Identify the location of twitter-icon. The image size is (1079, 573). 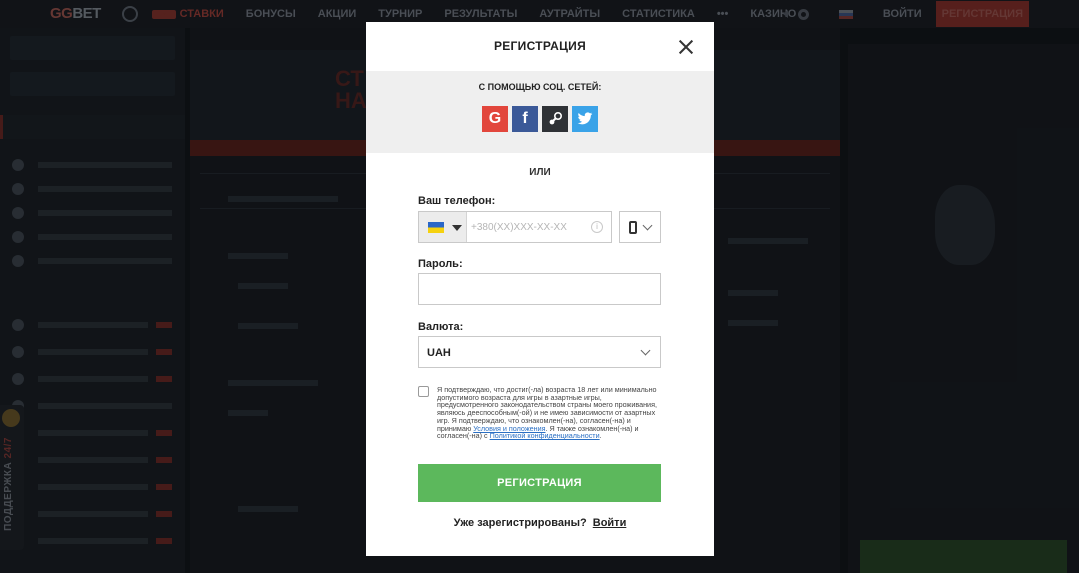
(585, 118).